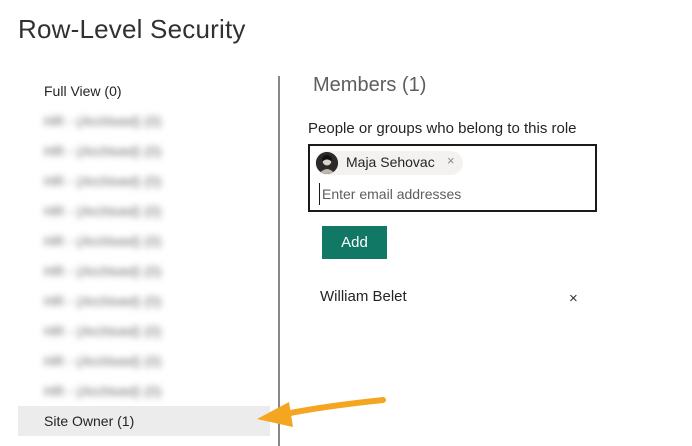 The width and height of the screenshot is (692, 446). Describe the element at coordinates (452, 178) in the screenshot. I see `people-picker: Maja Sehovac ×` at that location.